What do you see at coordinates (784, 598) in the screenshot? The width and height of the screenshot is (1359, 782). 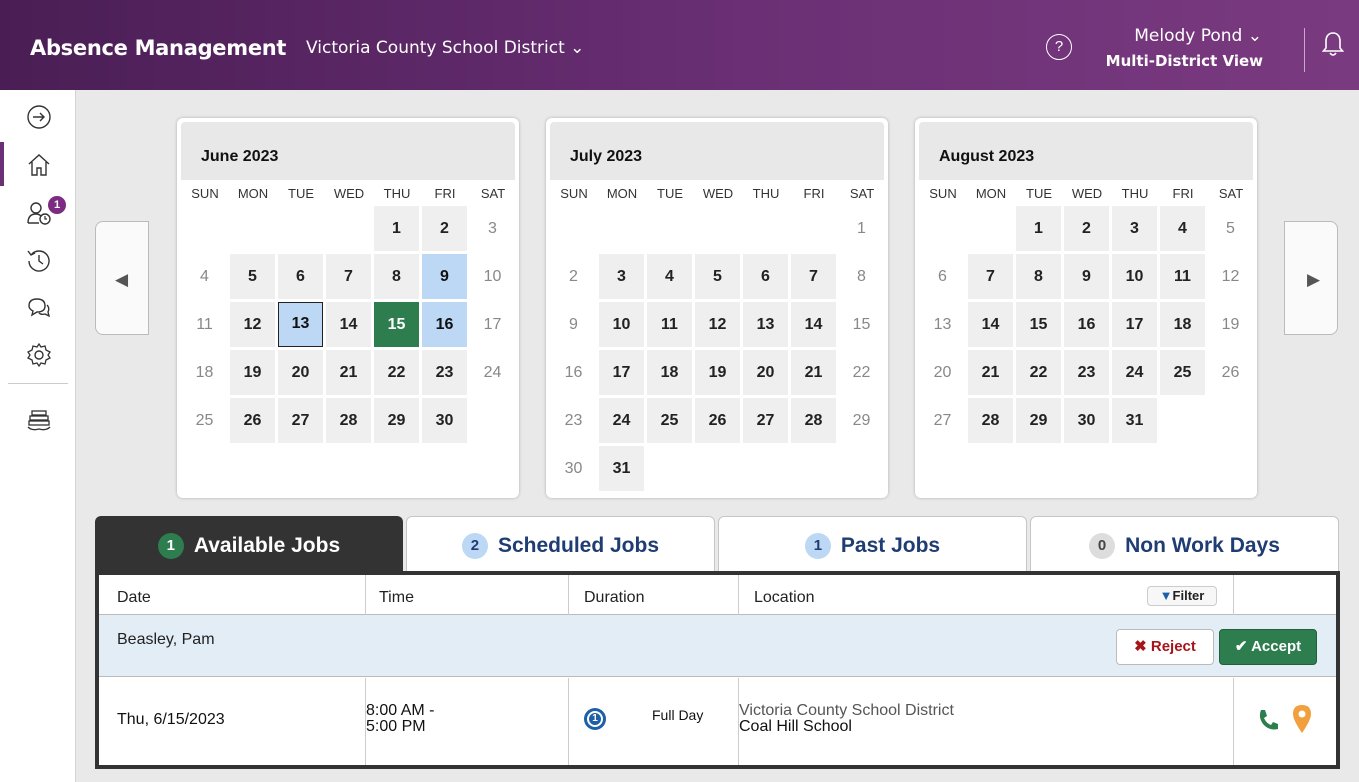 I see `column-header-location: Location` at bounding box center [784, 598].